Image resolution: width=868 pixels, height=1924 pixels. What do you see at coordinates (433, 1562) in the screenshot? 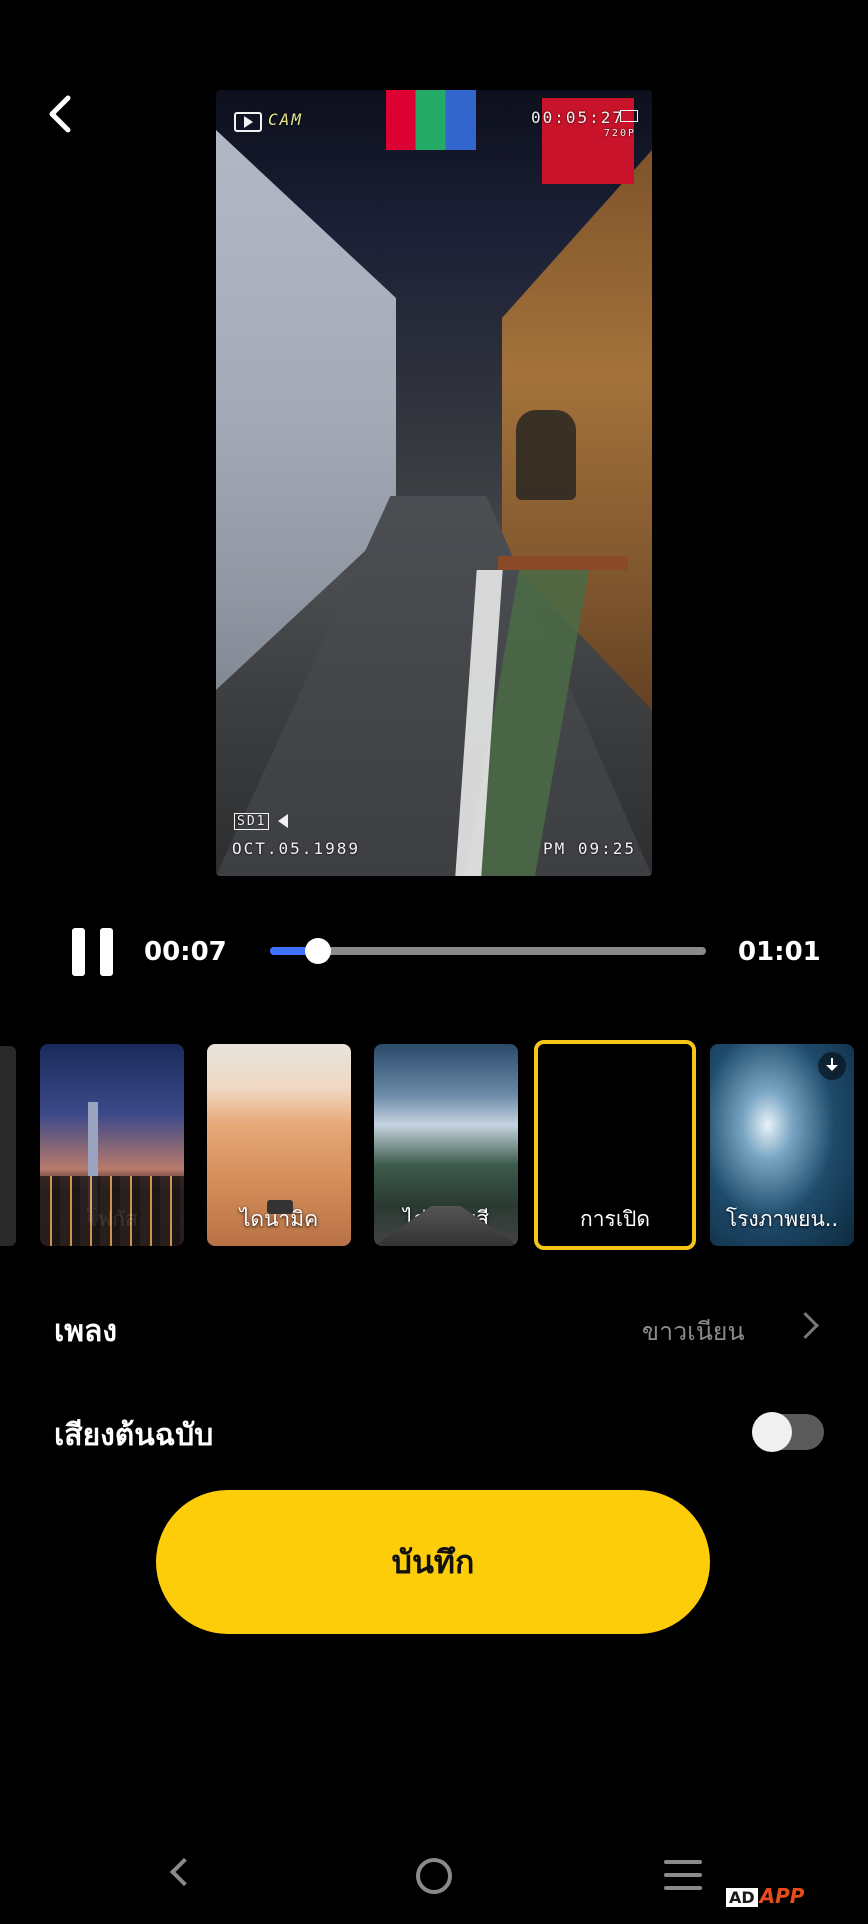
I see `save-button: บันทึก` at bounding box center [433, 1562].